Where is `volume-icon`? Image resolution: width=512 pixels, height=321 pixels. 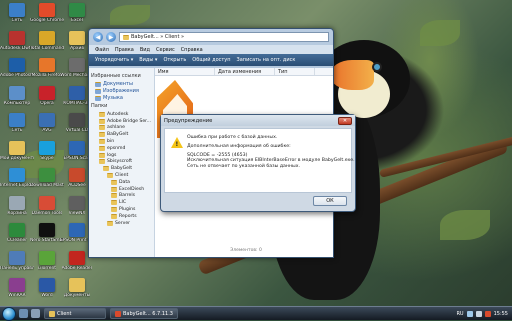 volume-icon is located at coordinates (478, 313).